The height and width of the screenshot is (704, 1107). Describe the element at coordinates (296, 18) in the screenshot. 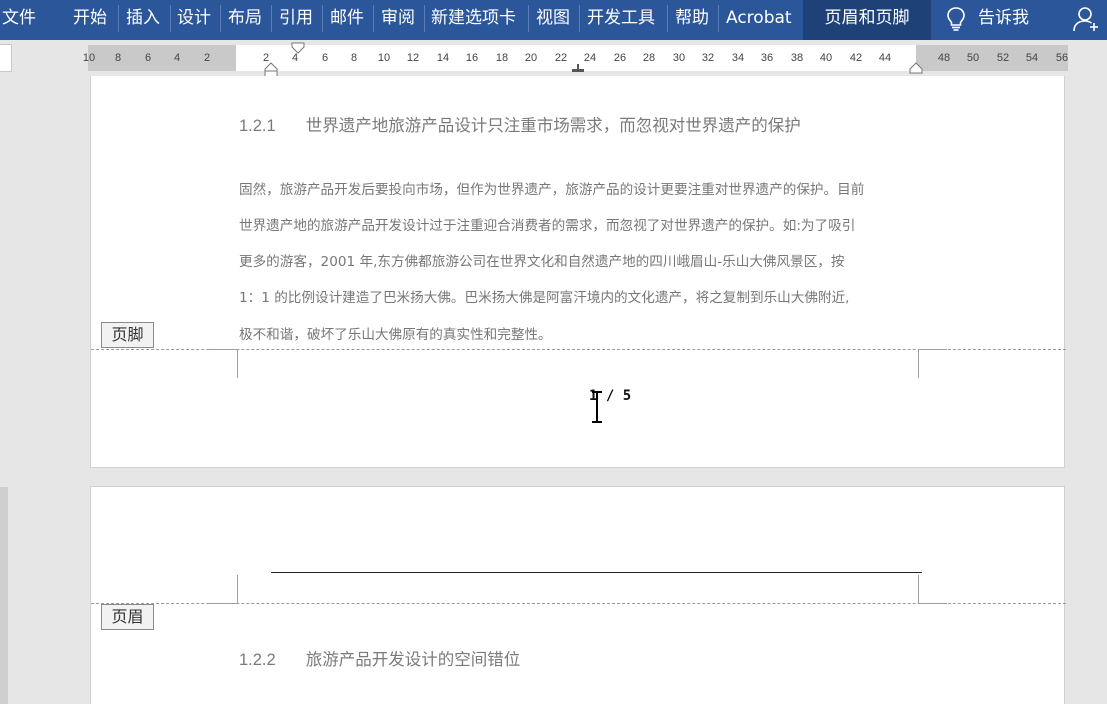

I see `tab-references: 引用` at that location.